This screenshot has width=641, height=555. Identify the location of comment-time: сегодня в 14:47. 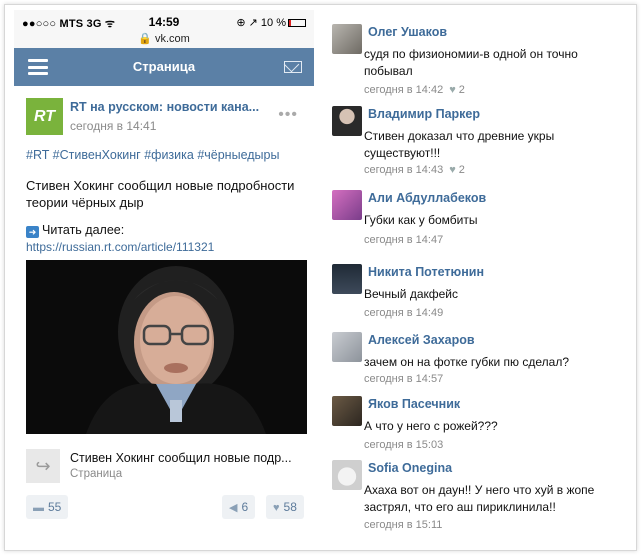
(404, 240).